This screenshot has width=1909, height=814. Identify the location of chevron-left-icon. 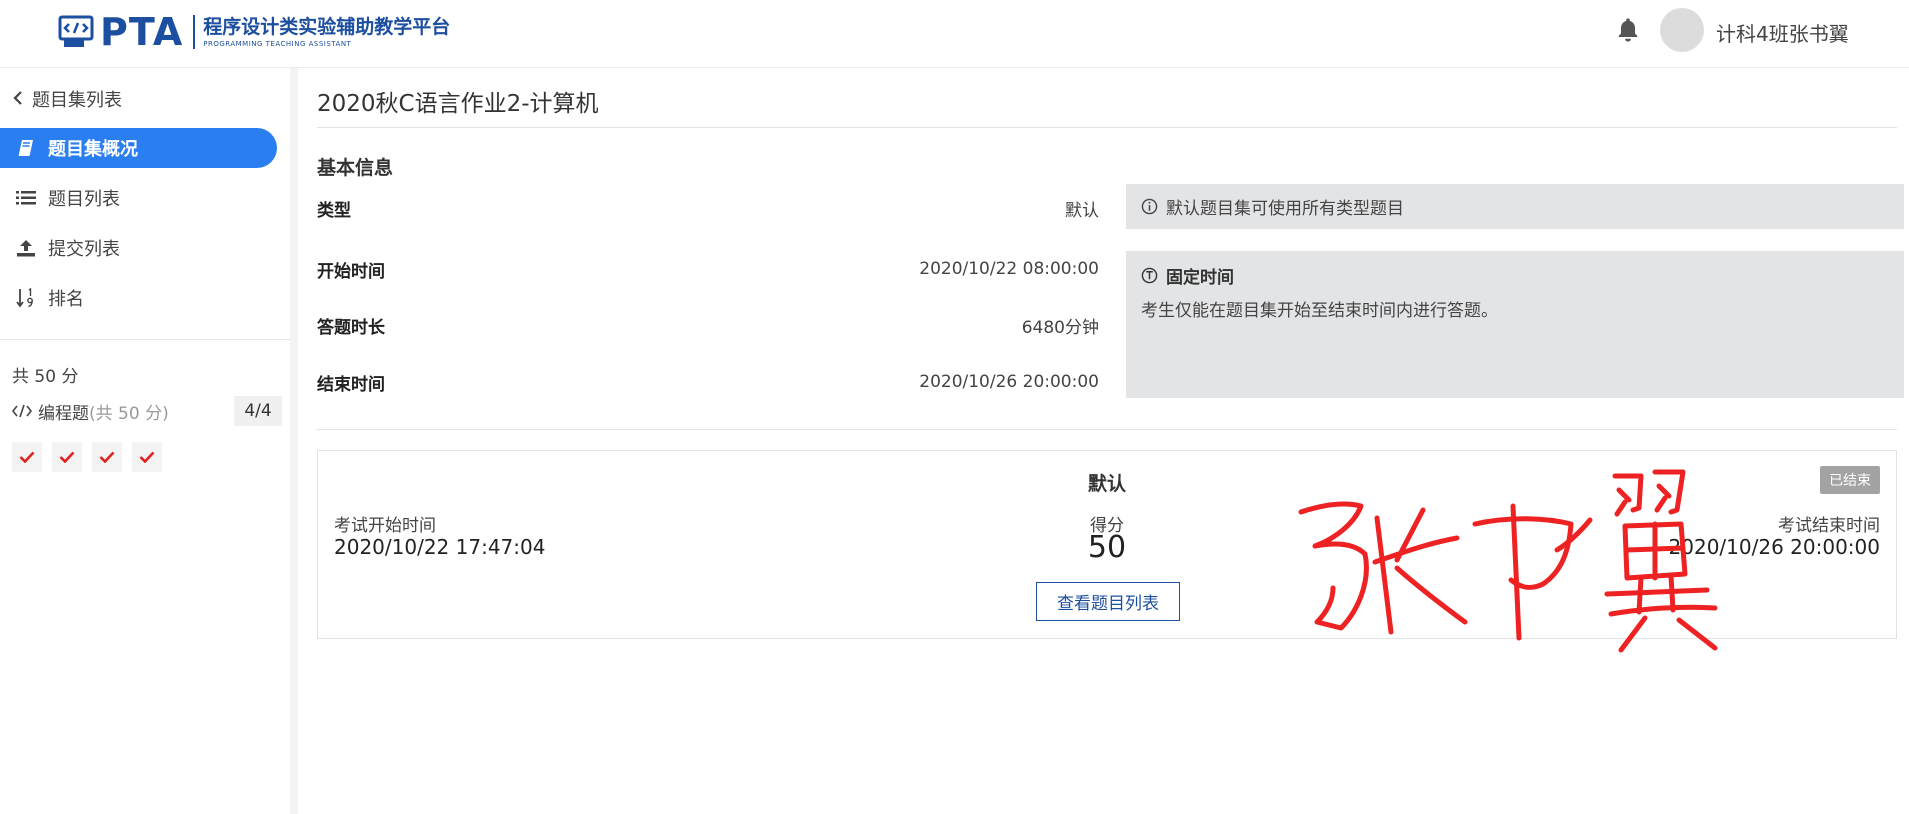
(18, 99).